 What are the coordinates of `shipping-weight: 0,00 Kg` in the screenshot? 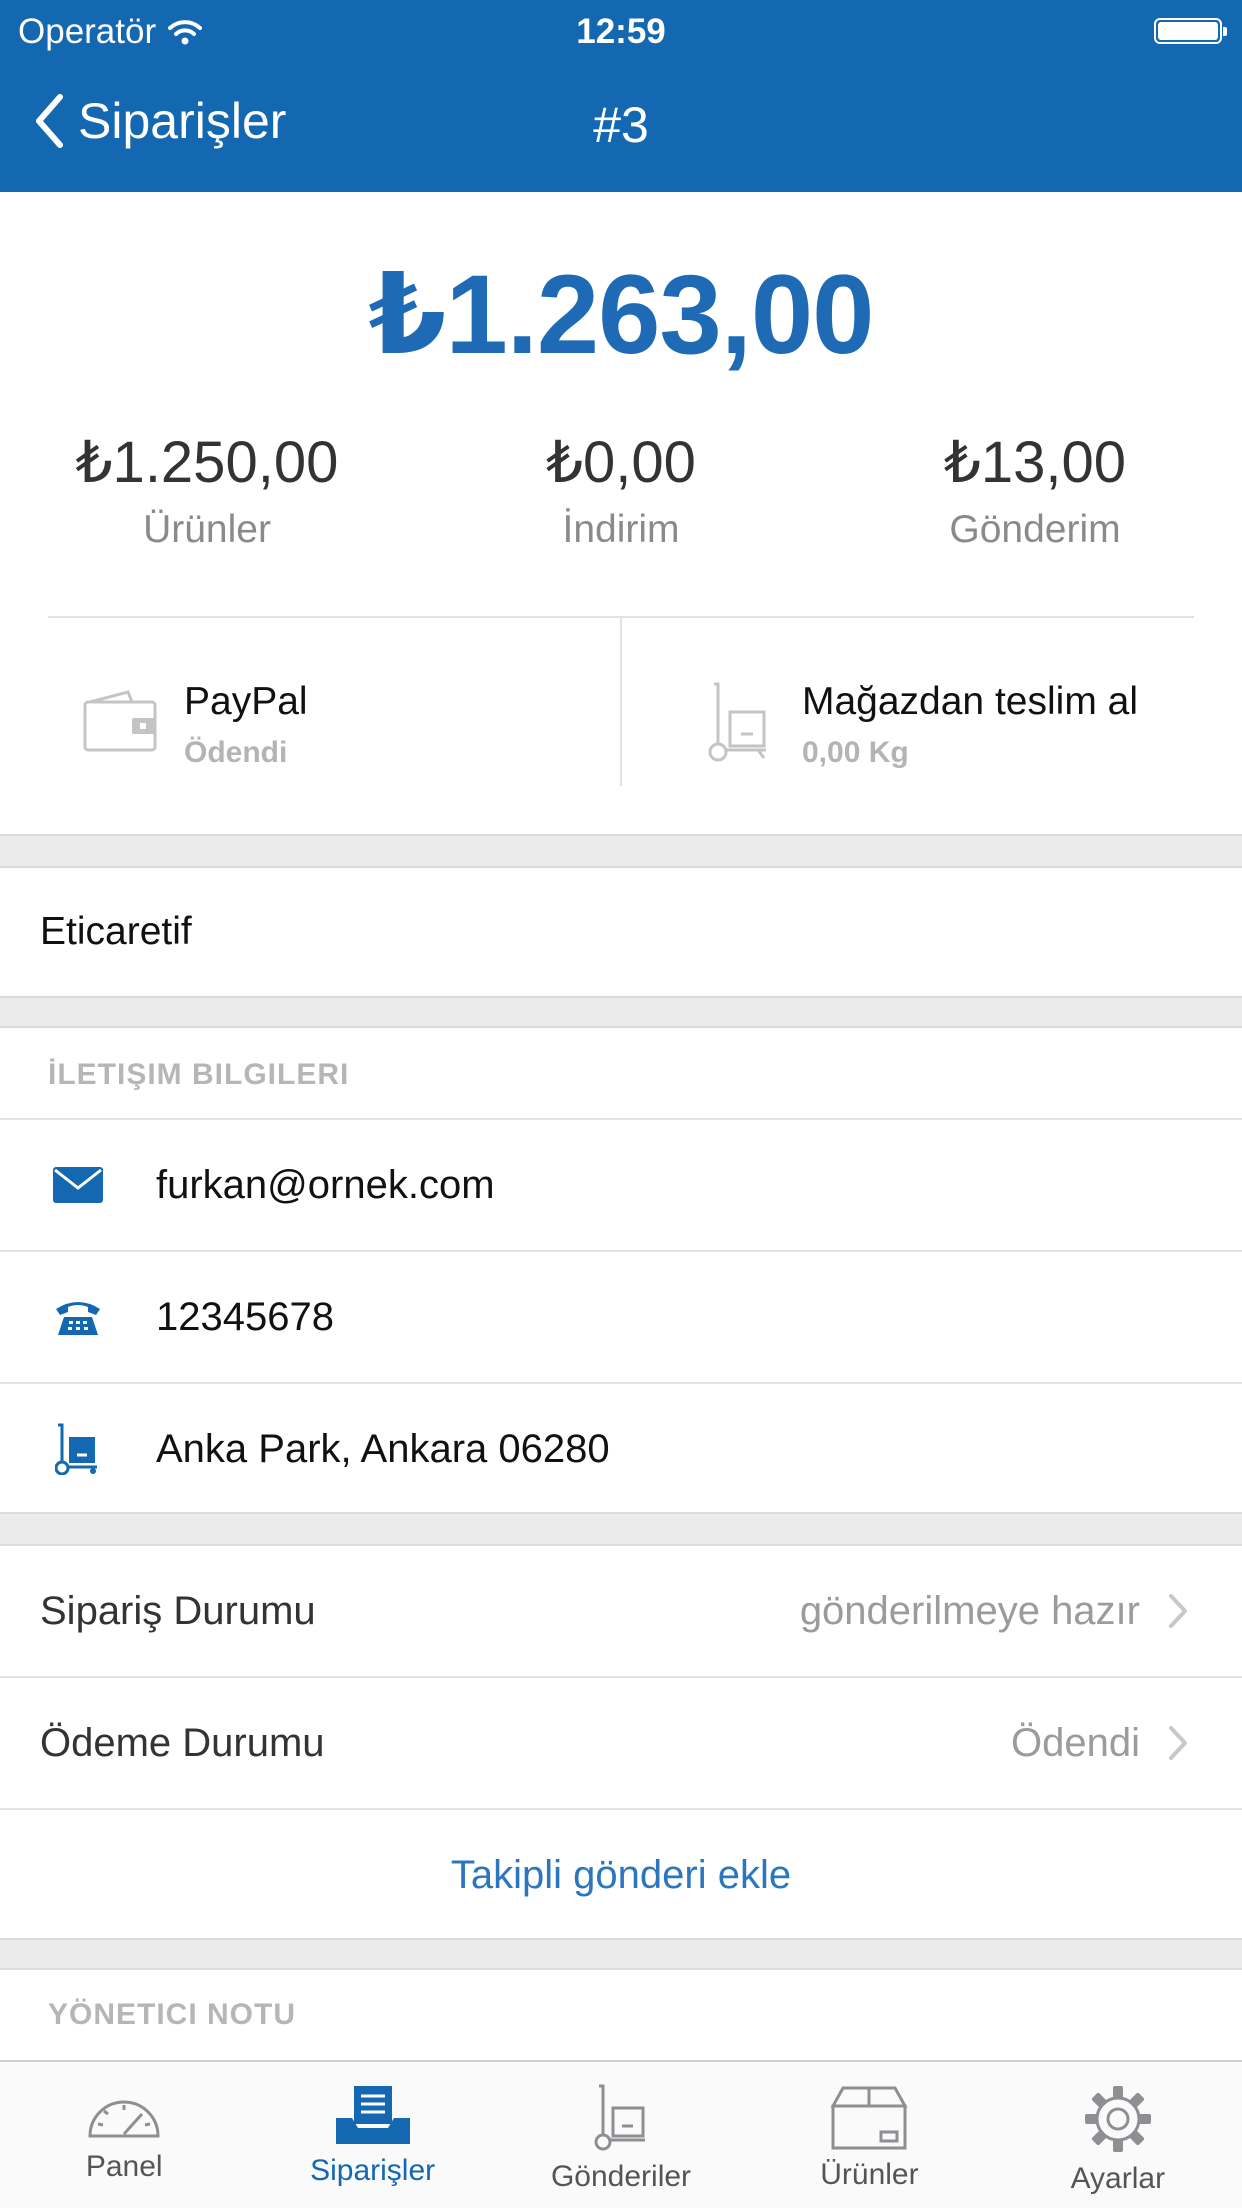 It's located at (855, 752).